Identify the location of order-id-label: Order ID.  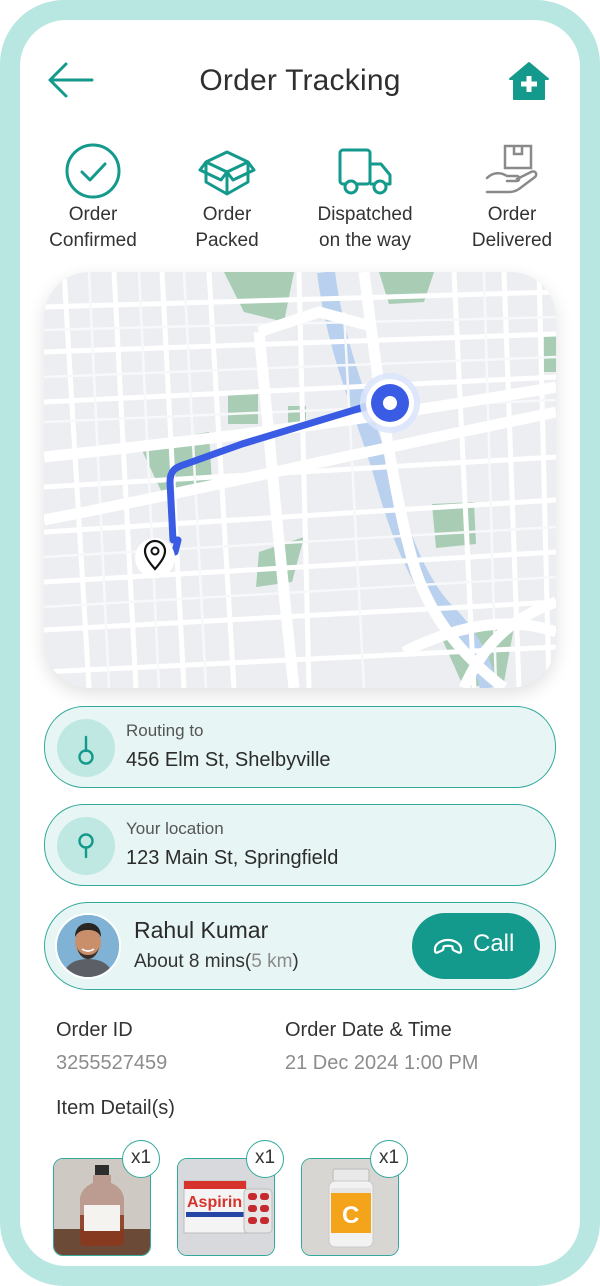
(94, 1030).